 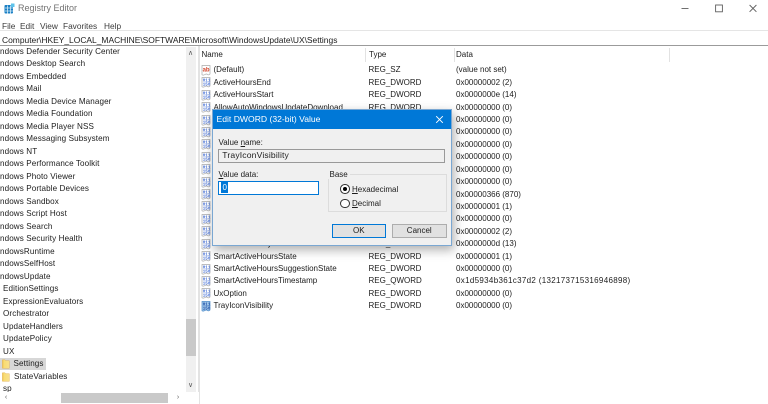 I want to click on svg-text: ab, so click(x=206, y=70).